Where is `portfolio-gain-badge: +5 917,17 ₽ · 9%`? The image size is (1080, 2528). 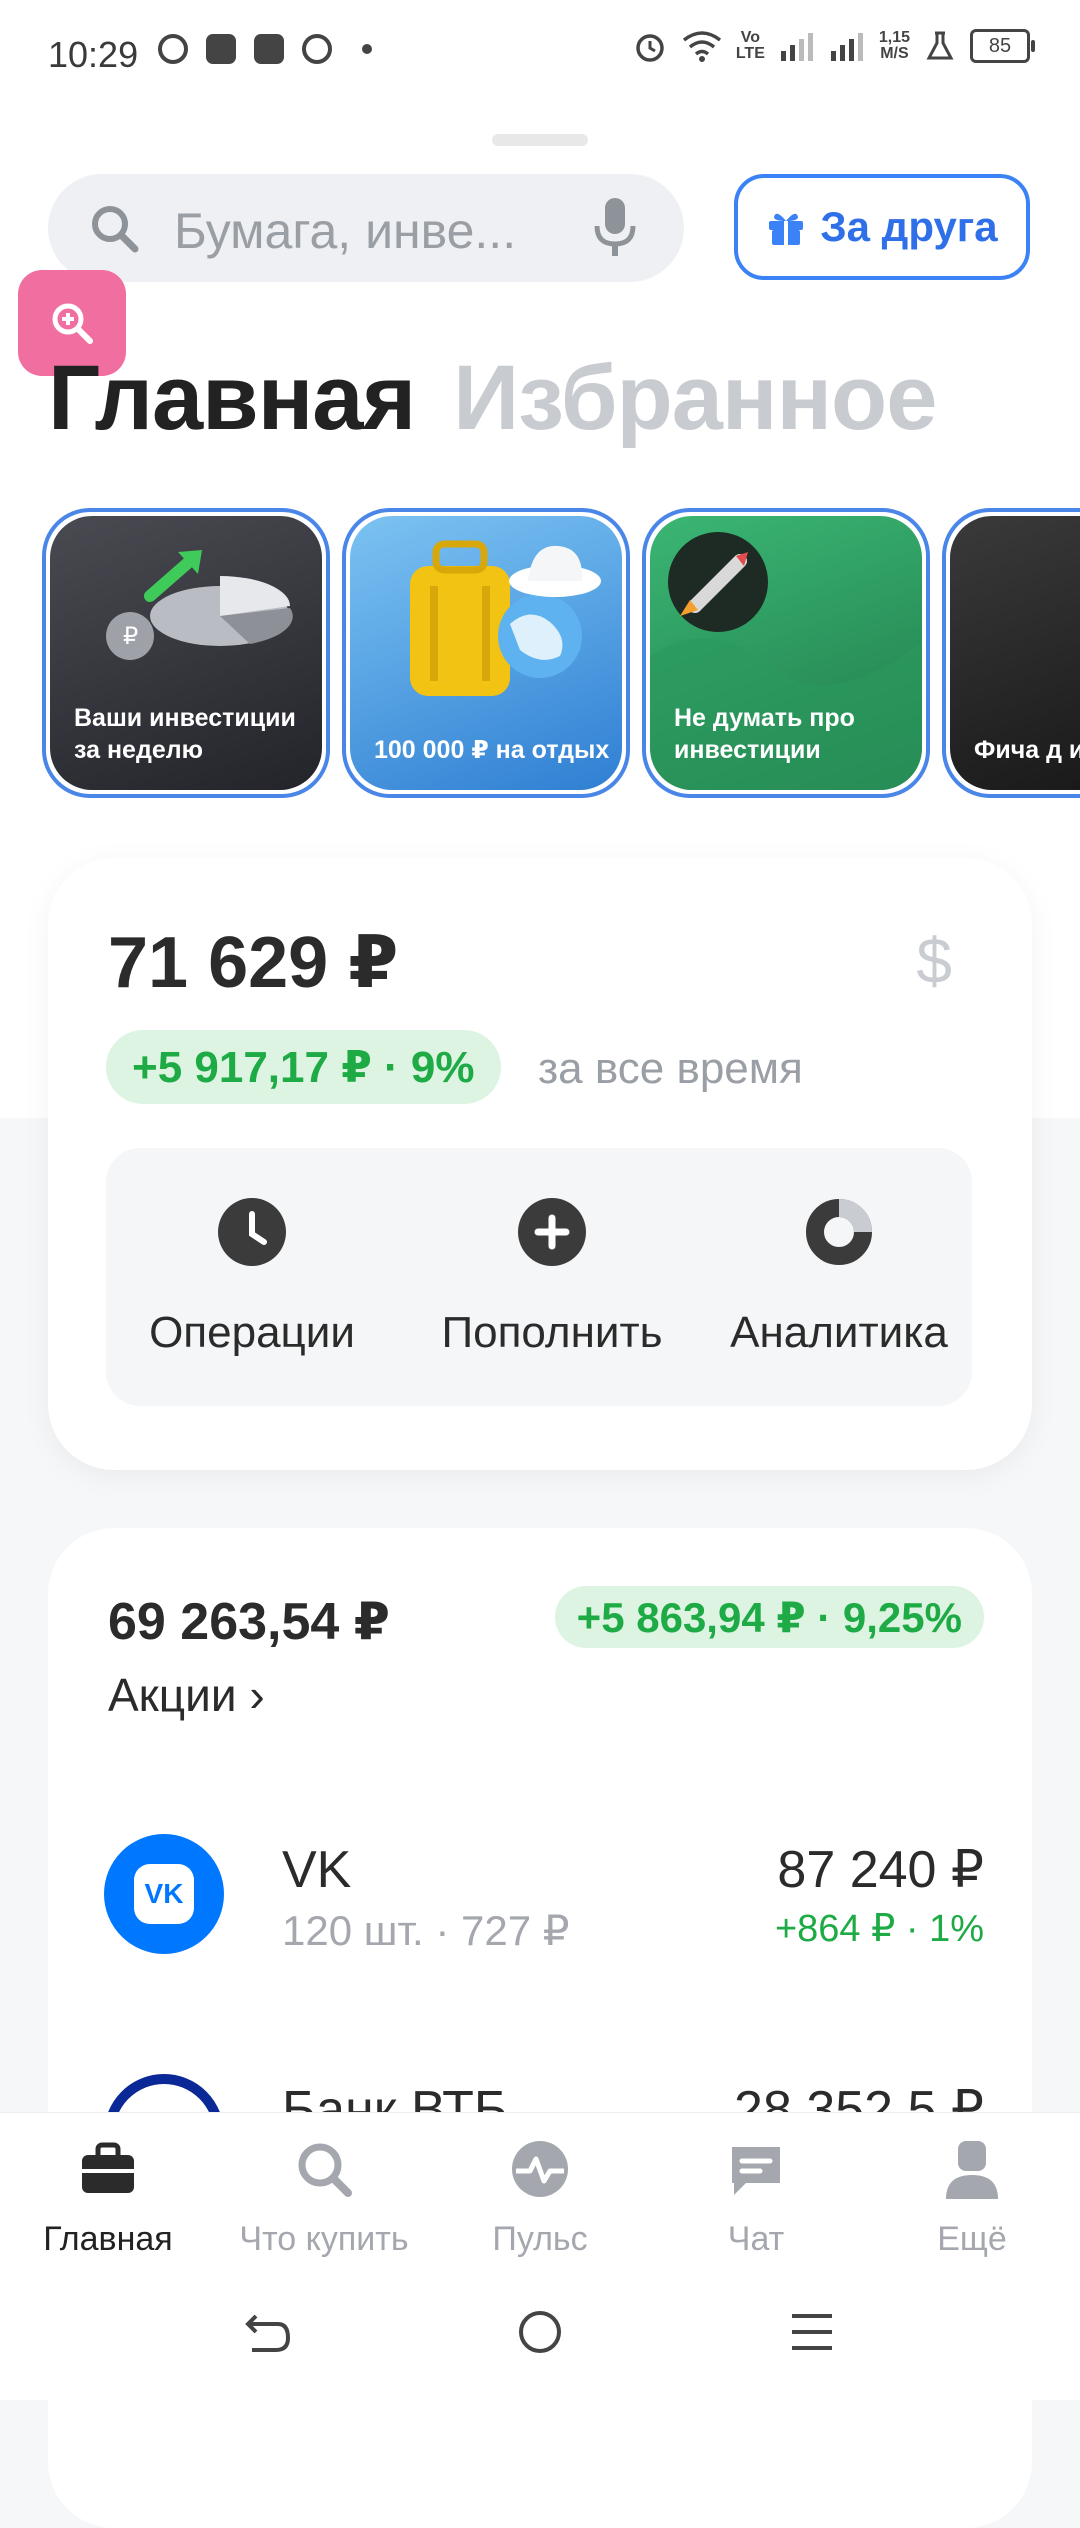 portfolio-gain-badge: +5 917,17 ₽ · 9% is located at coordinates (303, 1067).